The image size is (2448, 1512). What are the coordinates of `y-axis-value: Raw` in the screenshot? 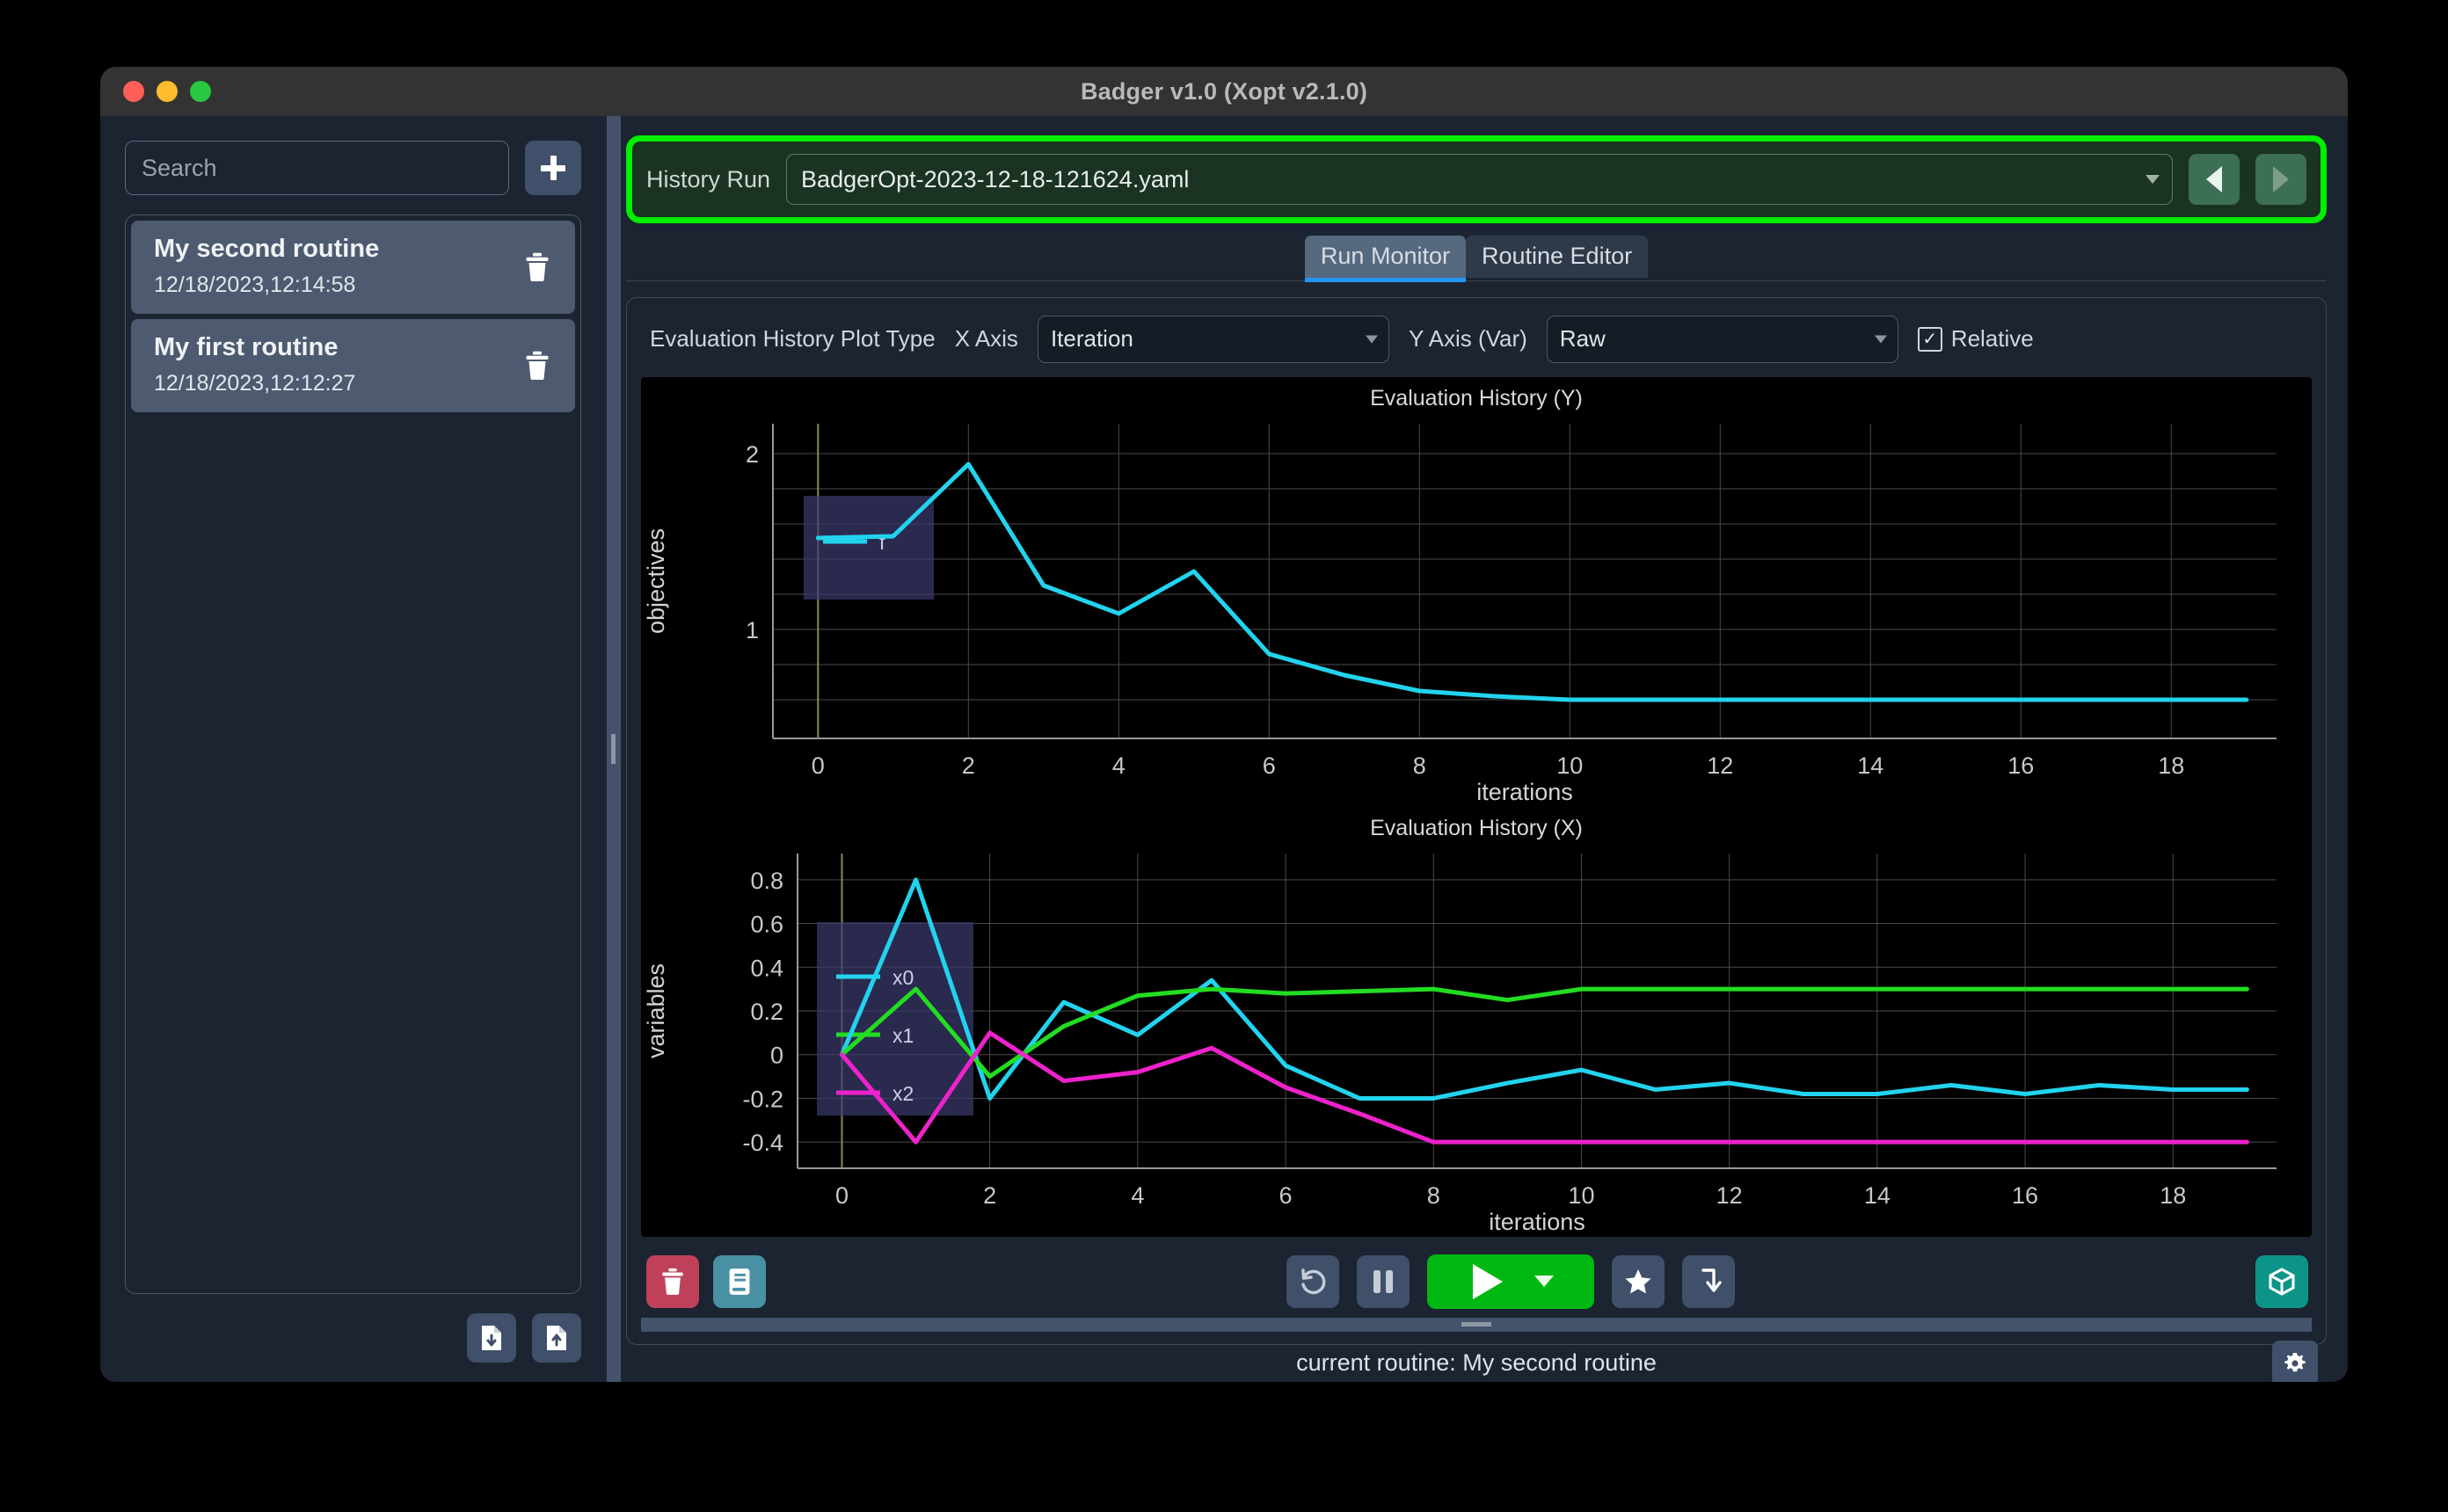 It's located at (1582, 339).